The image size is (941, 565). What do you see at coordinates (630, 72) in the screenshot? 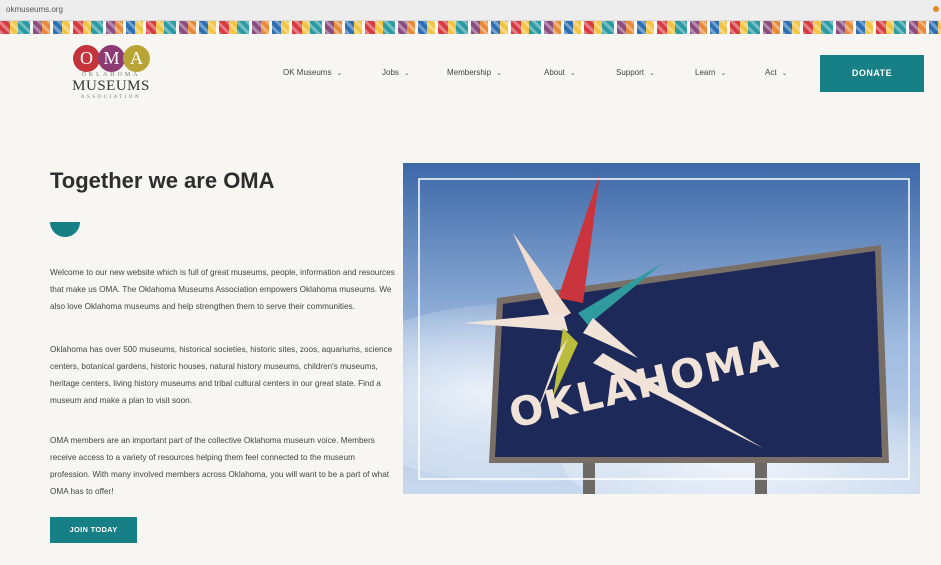
I see `nav-label: Support` at bounding box center [630, 72].